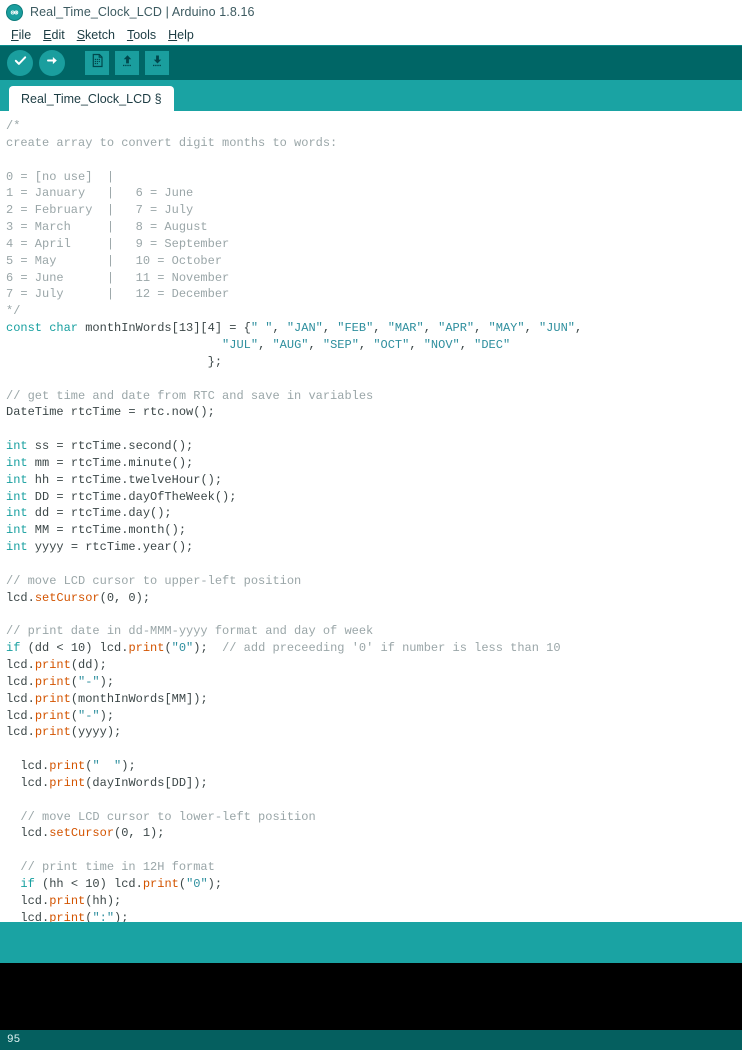 The width and height of the screenshot is (742, 1050). I want to click on code-token: DD = rtcTime.dayOfTheWeek();, so click(132, 496).